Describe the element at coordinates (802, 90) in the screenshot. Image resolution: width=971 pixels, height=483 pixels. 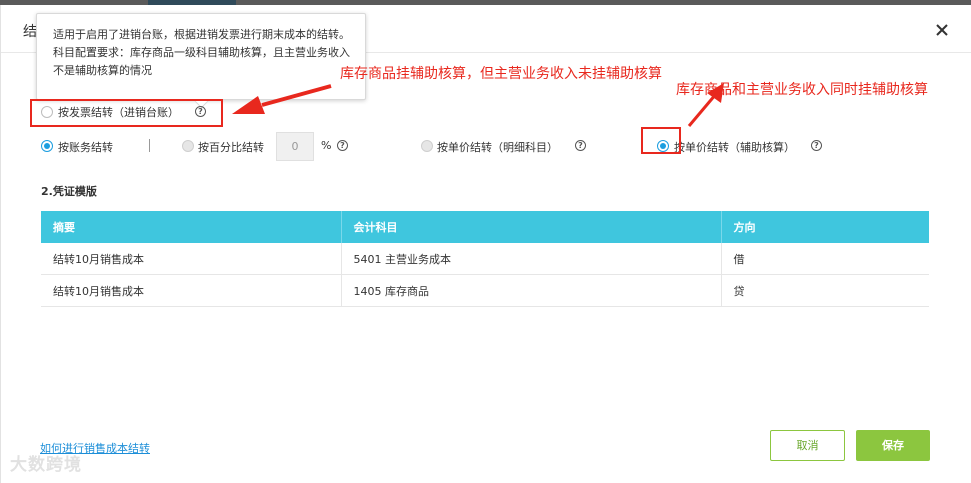
I see `annotation-right-text: 库存商品和主营业务收入同时挂辅助核算` at that location.